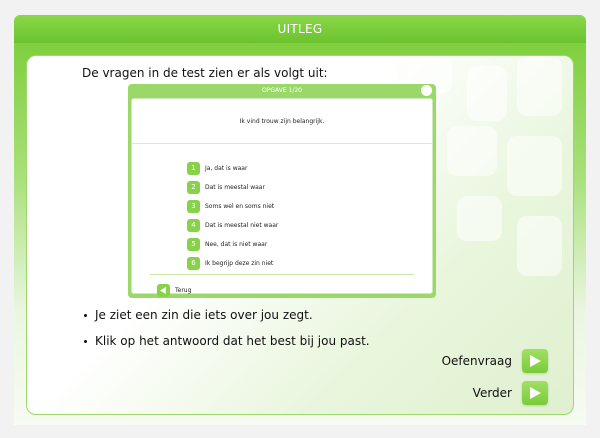  What do you see at coordinates (282, 90) in the screenshot?
I see `example-title: OPGAVE 1/20` at bounding box center [282, 90].